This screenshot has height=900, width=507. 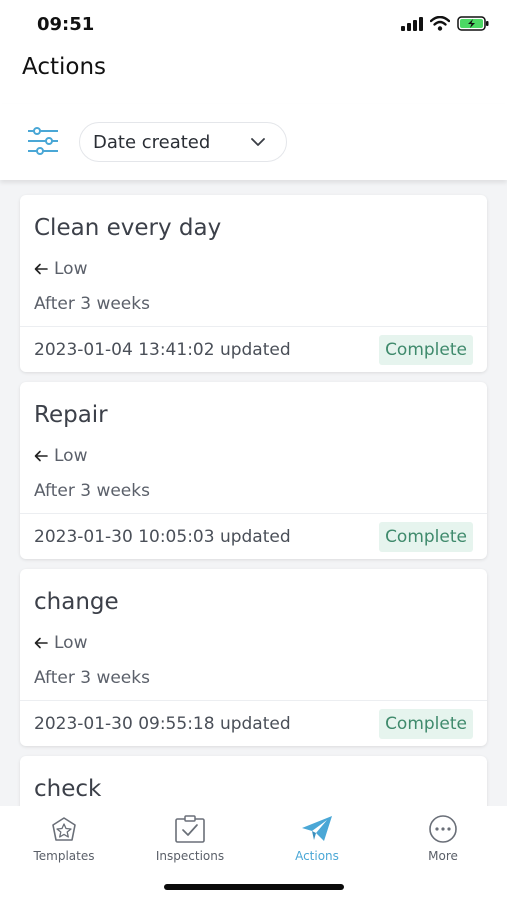 What do you see at coordinates (64, 829) in the screenshot?
I see `templates-icon` at bounding box center [64, 829].